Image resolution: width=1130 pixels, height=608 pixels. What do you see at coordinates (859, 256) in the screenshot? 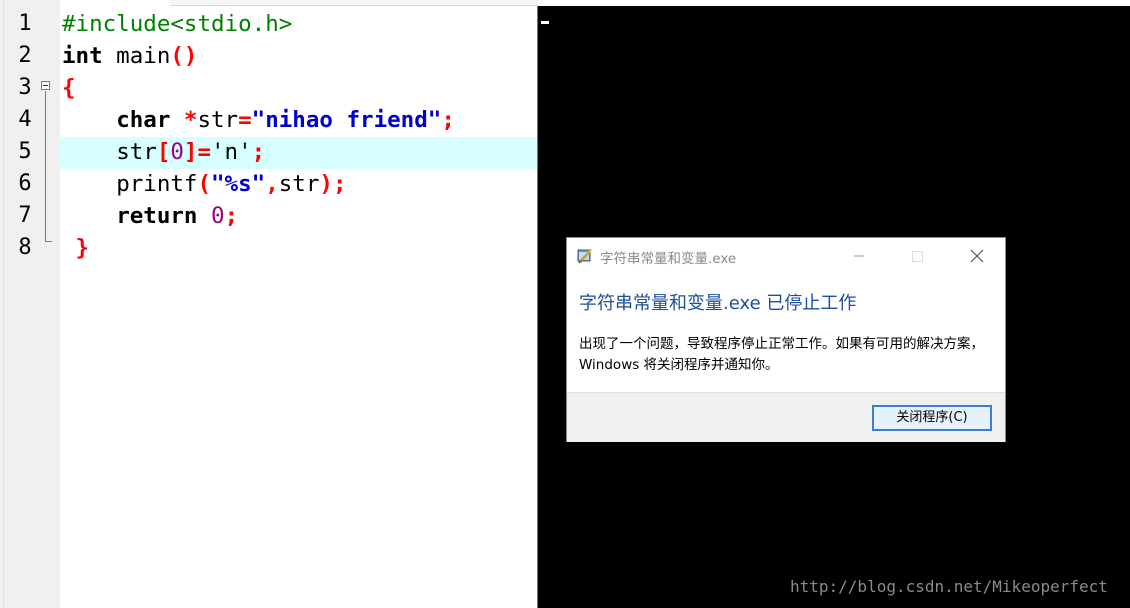
I see `minimize-icon` at bounding box center [859, 256].